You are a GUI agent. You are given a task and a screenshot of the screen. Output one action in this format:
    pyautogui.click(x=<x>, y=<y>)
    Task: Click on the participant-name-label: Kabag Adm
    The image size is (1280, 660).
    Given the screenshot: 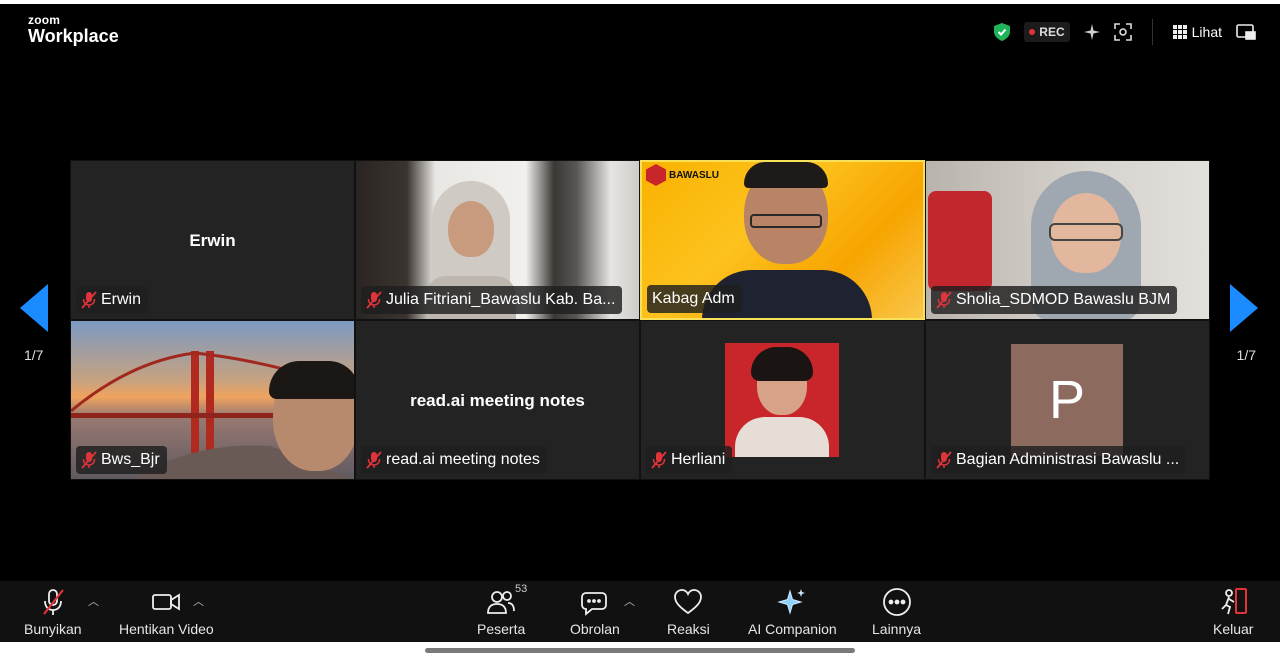 What is the action you would take?
    pyautogui.click(x=694, y=299)
    